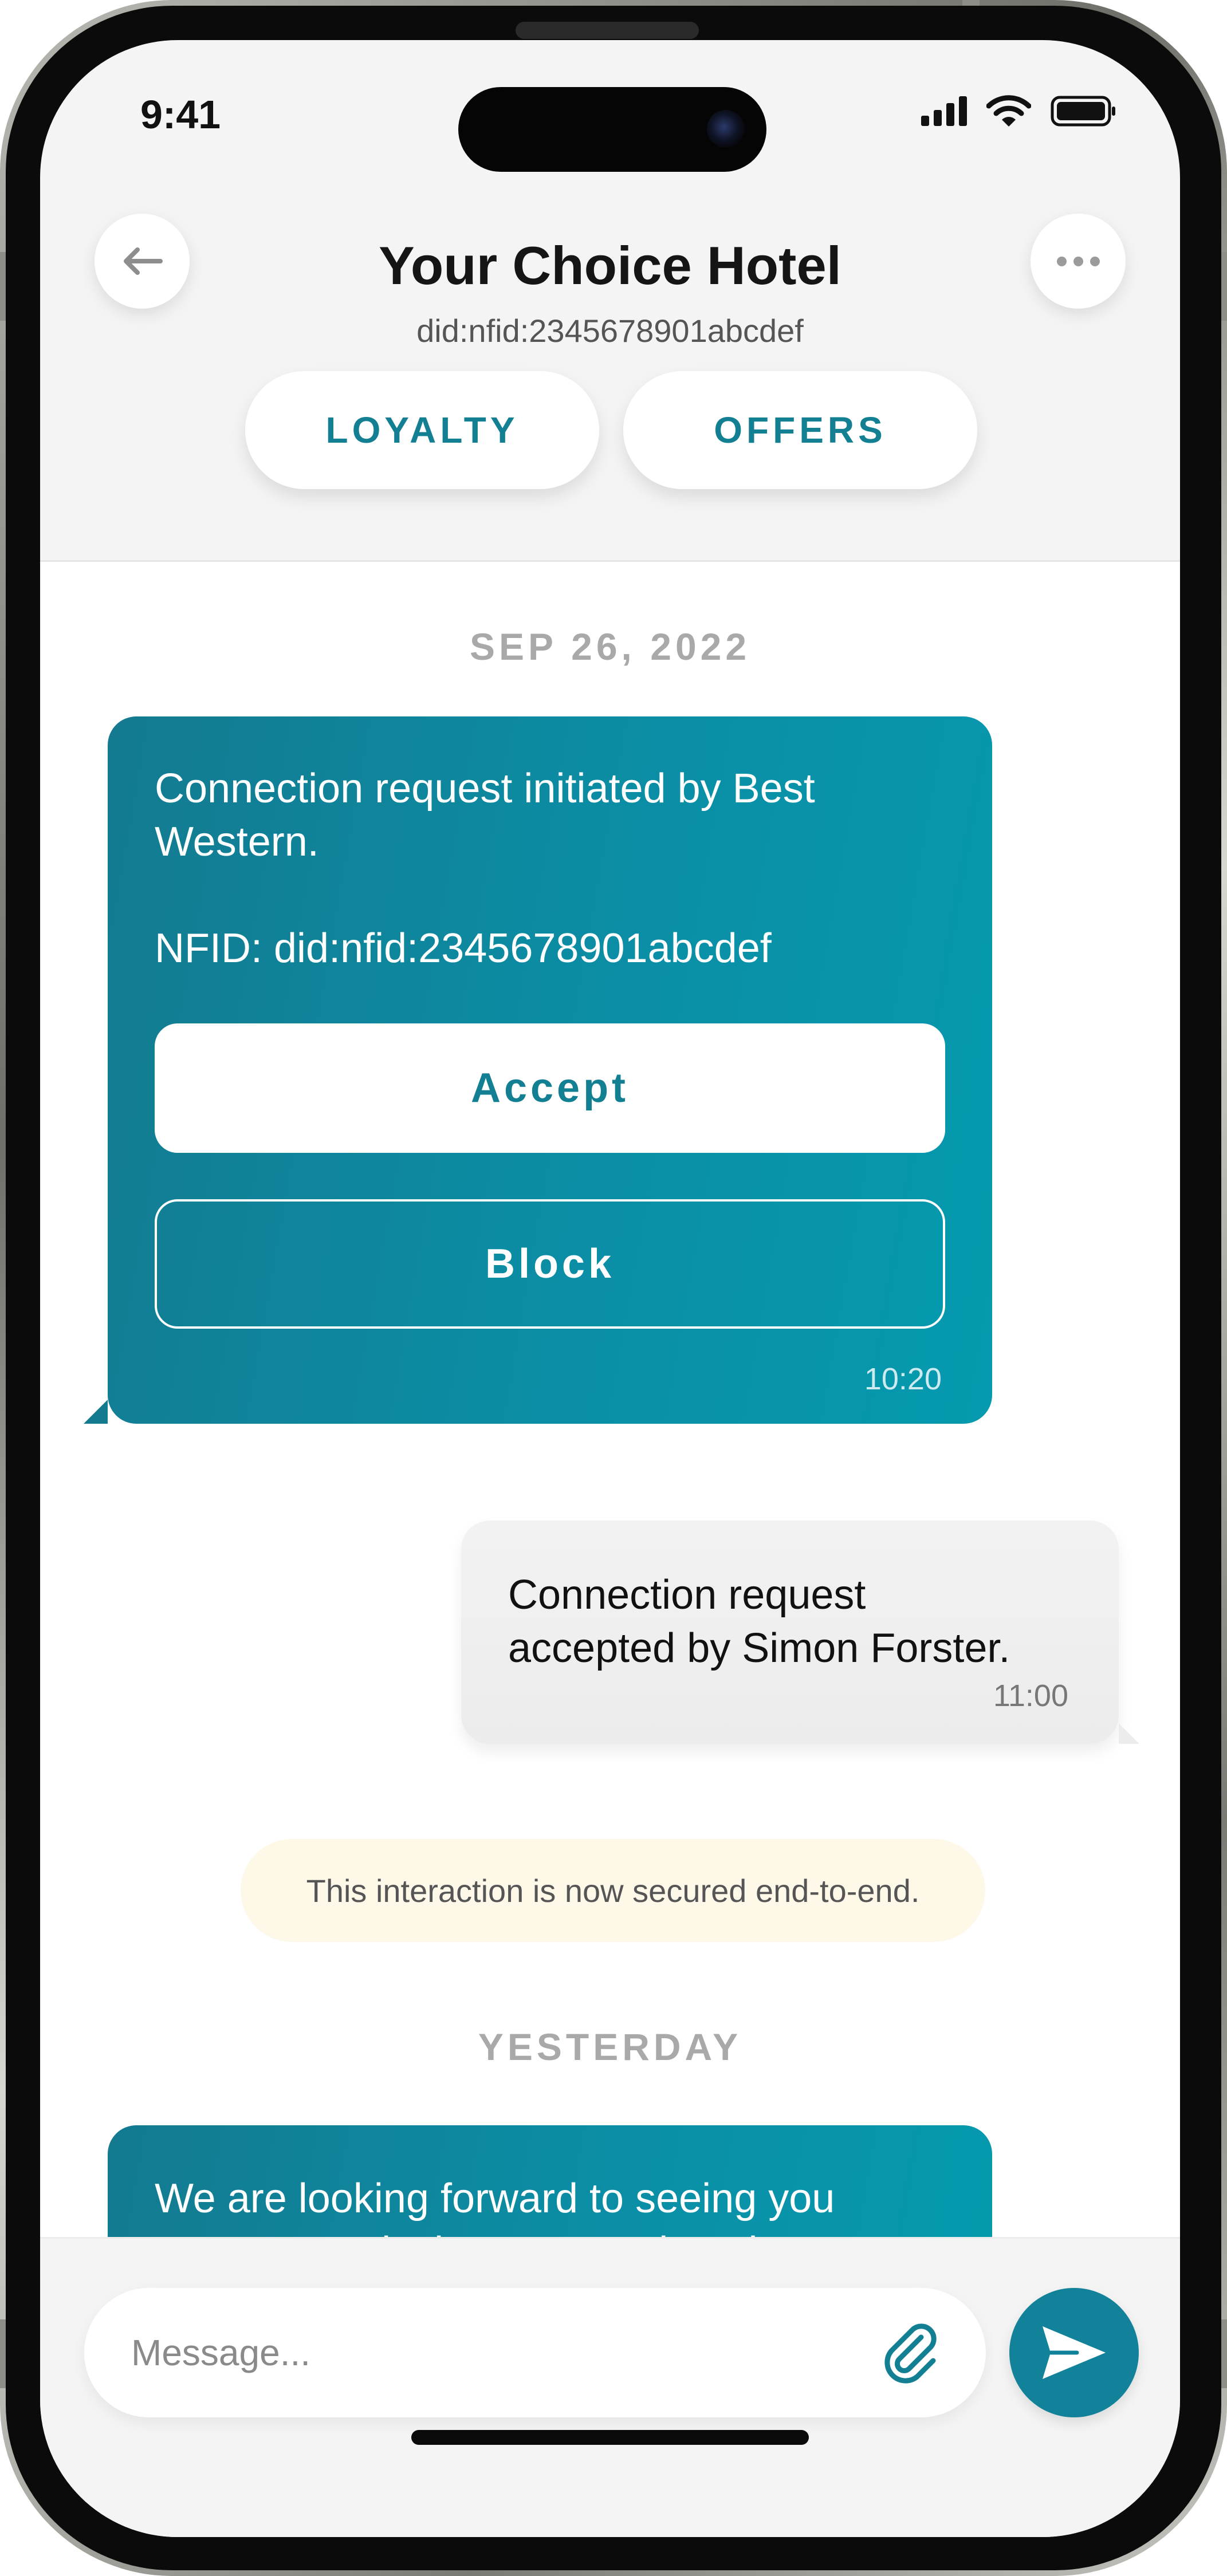 Image resolution: width=1227 pixels, height=2576 pixels. What do you see at coordinates (1083, 111) in the screenshot?
I see `battery-icon` at bounding box center [1083, 111].